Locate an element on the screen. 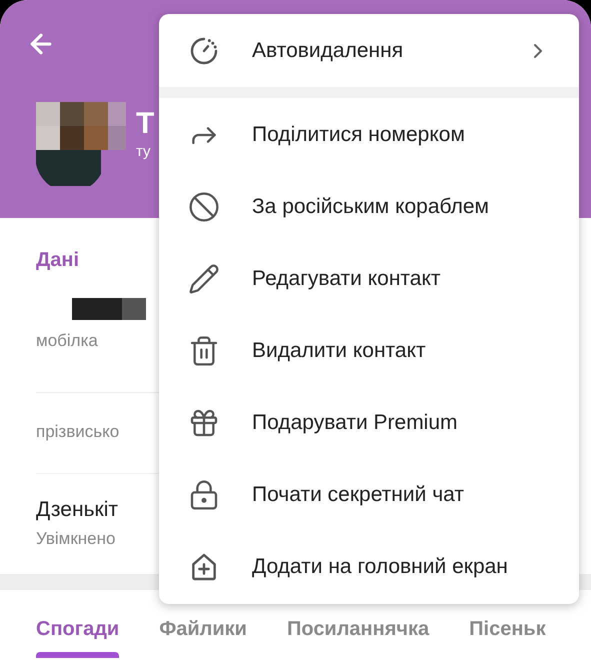  section-title: Дані is located at coordinates (58, 260).